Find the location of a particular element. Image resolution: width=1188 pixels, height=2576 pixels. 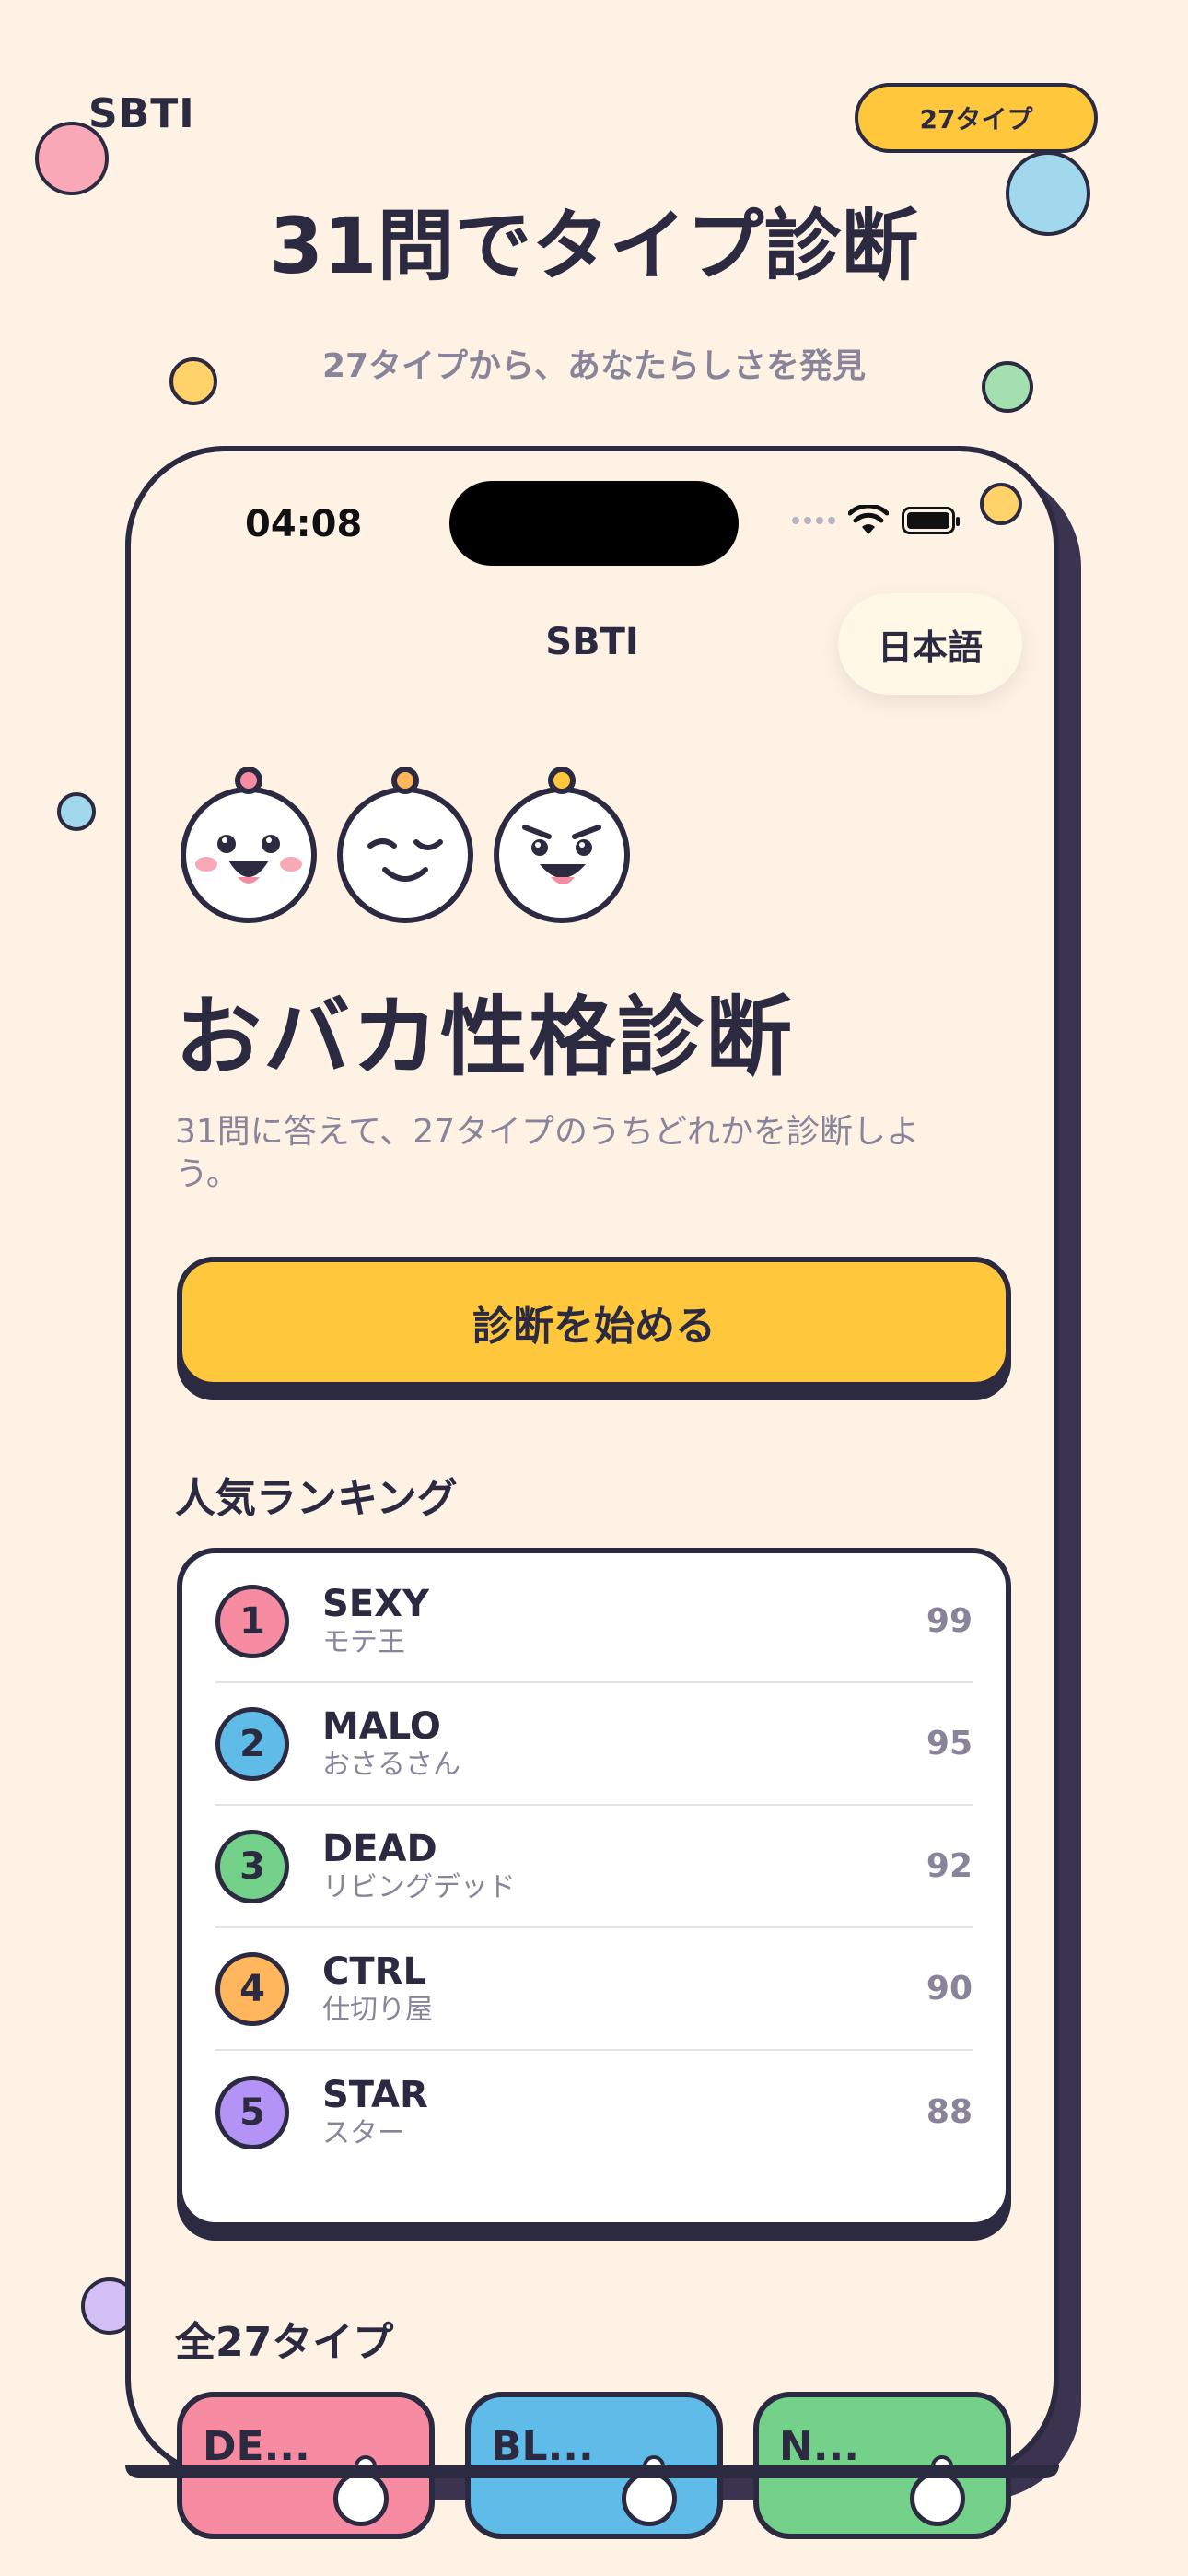

rank-badge: 1 is located at coordinates (252, 1621).